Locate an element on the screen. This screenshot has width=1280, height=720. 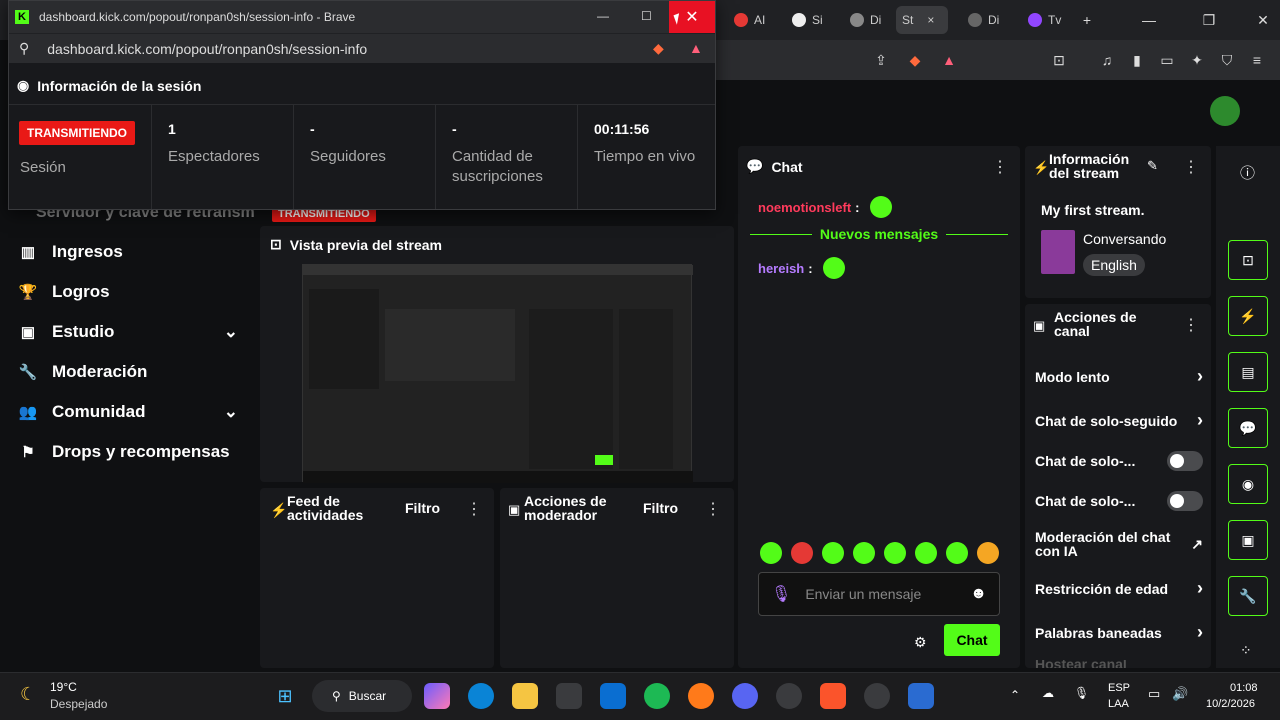
sidebar-item-drops: ⚑ Drops y recompensas is located at coordinates (123, 452).